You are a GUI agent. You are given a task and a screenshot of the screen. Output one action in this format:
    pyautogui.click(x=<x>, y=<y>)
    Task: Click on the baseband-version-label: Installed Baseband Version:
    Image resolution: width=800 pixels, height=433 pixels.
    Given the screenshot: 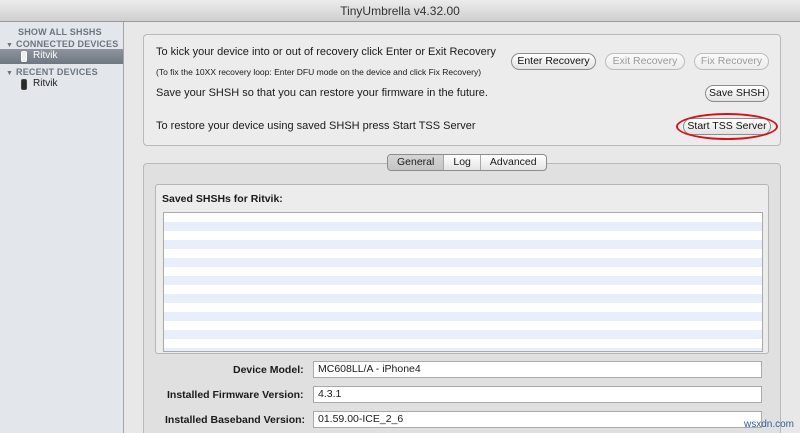 What is the action you would take?
    pyautogui.click(x=235, y=420)
    